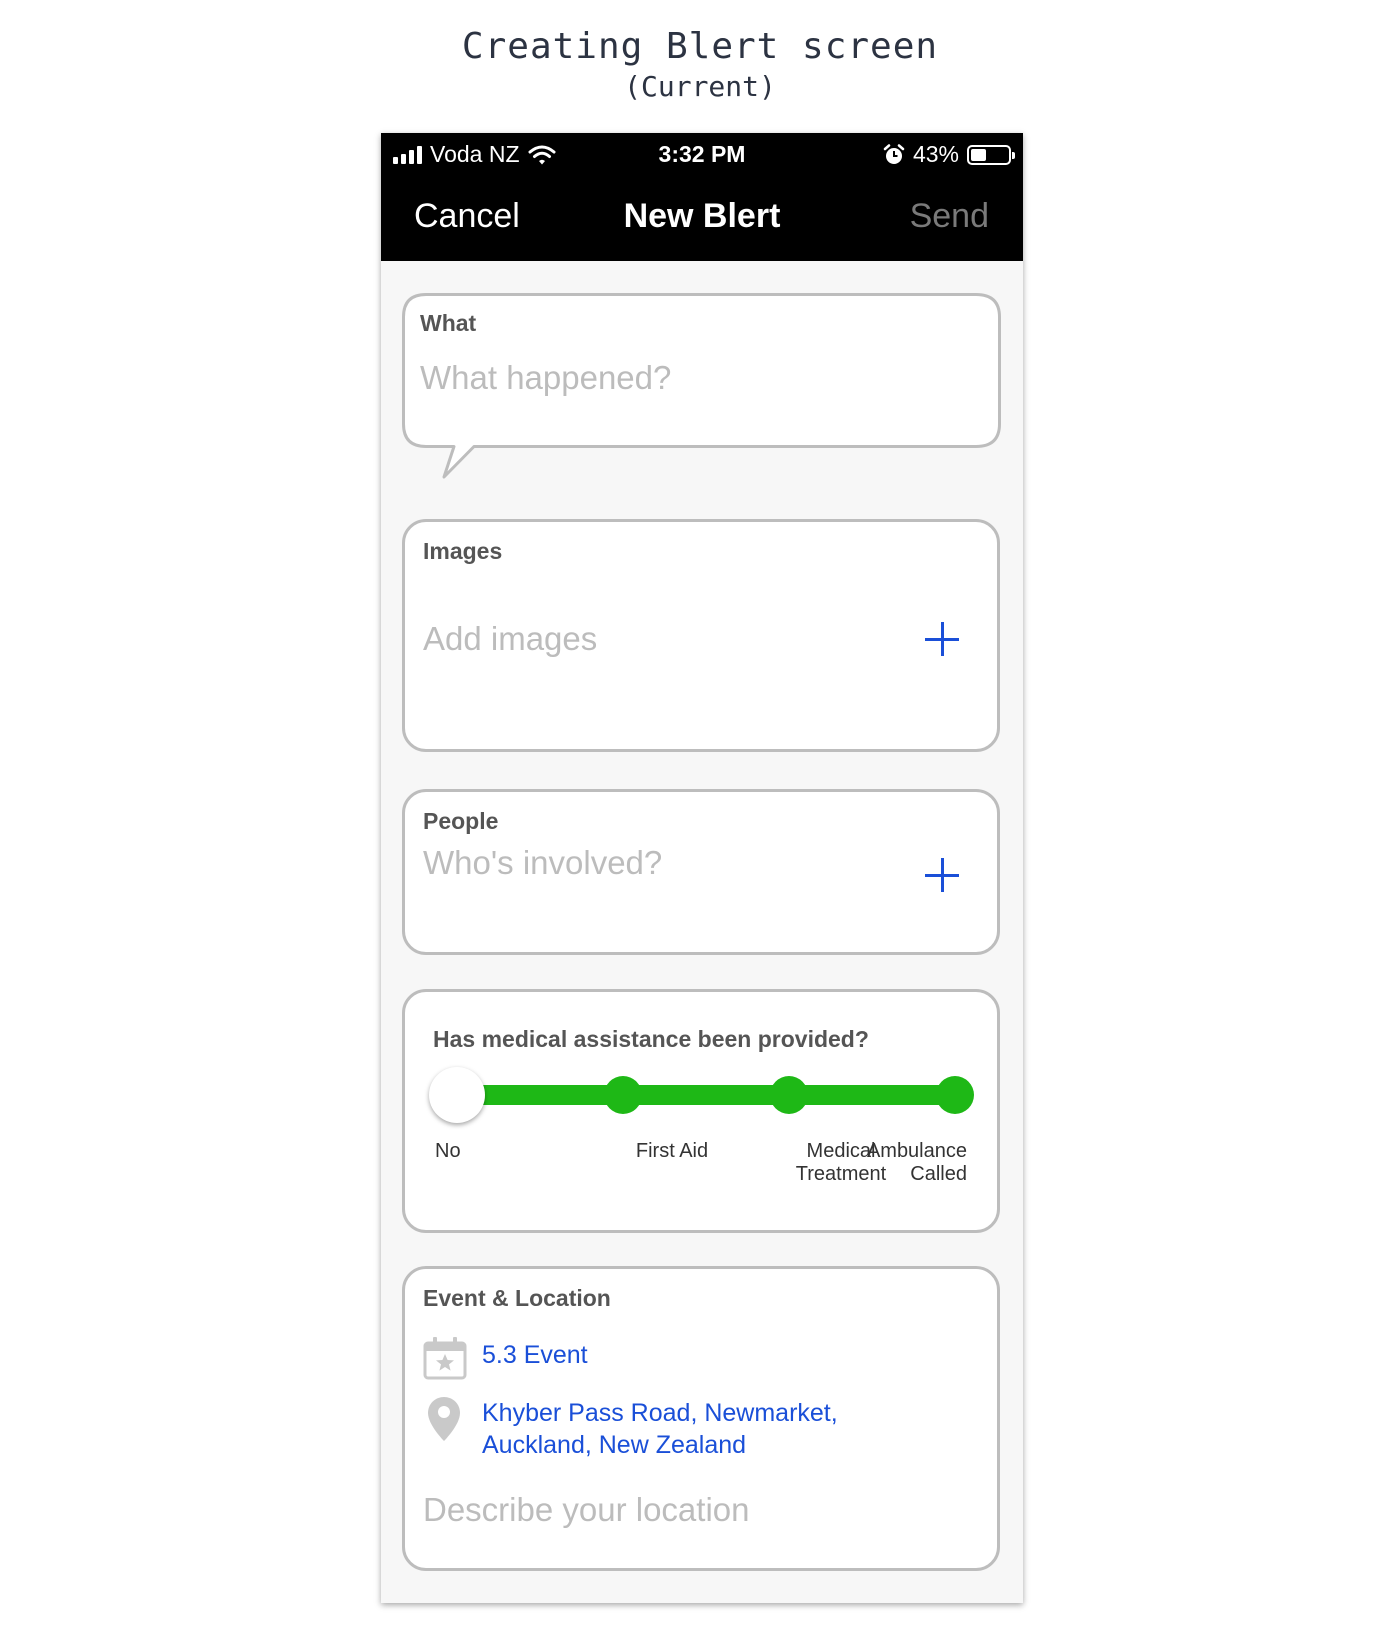 This screenshot has height=1627, width=1400. What do you see at coordinates (545, 378) in the screenshot?
I see `what-input: What happened?` at bounding box center [545, 378].